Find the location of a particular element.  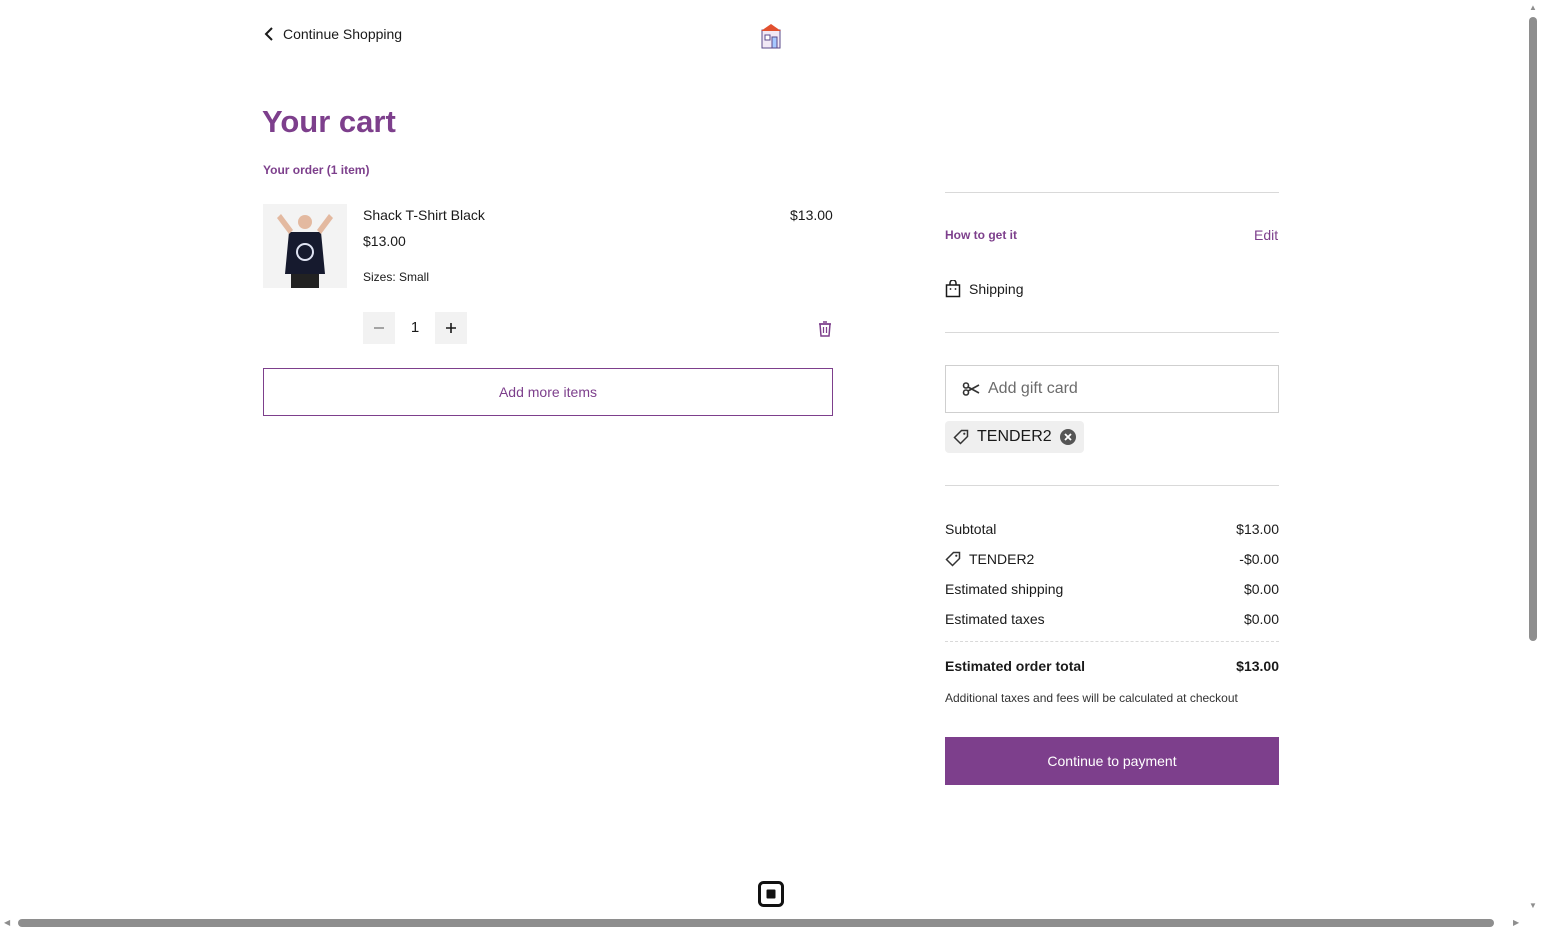

gift-card-field is located at coordinates (1112, 389).